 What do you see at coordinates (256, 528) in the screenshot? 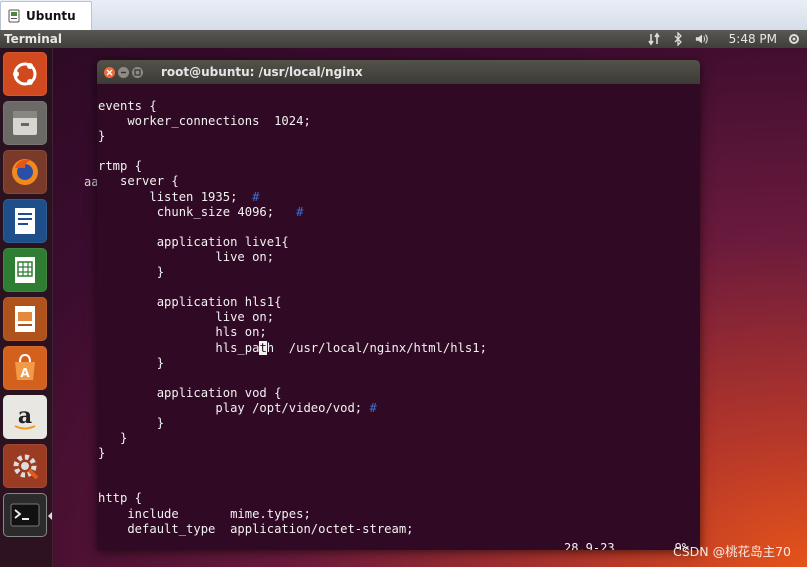
I see `code-line: default_type application/octet-stream;` at bounding box center [256, 528].